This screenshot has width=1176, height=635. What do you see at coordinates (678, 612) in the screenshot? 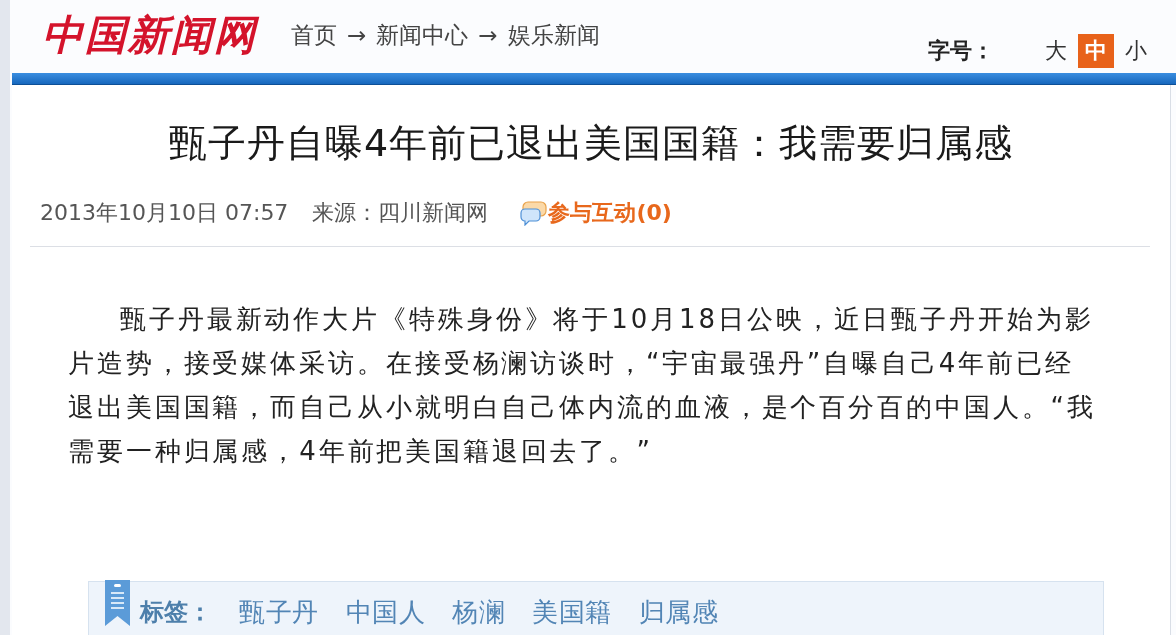
I see `tag-link: 归属感` at bounding box center [678, 612].